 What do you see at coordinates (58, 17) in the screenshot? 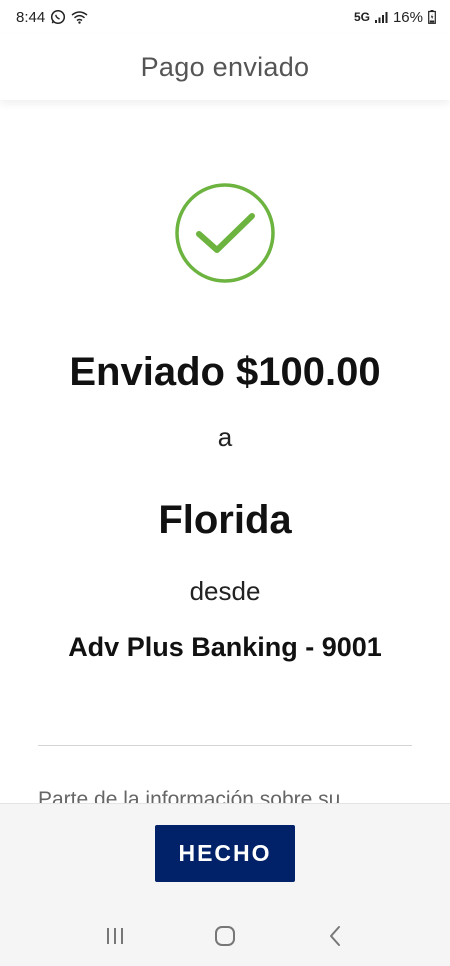
I see `whatsapp-icon` at bounding box center [58, 17].